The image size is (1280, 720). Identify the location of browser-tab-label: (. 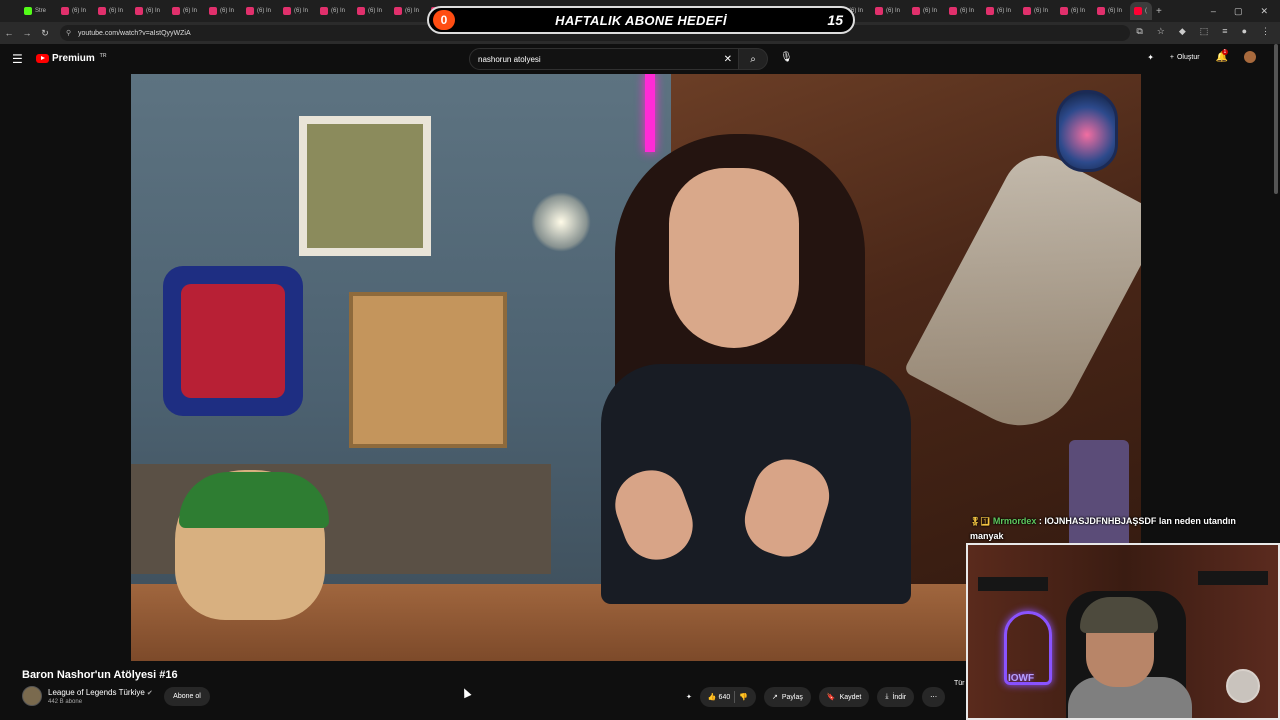
(1146, 11).